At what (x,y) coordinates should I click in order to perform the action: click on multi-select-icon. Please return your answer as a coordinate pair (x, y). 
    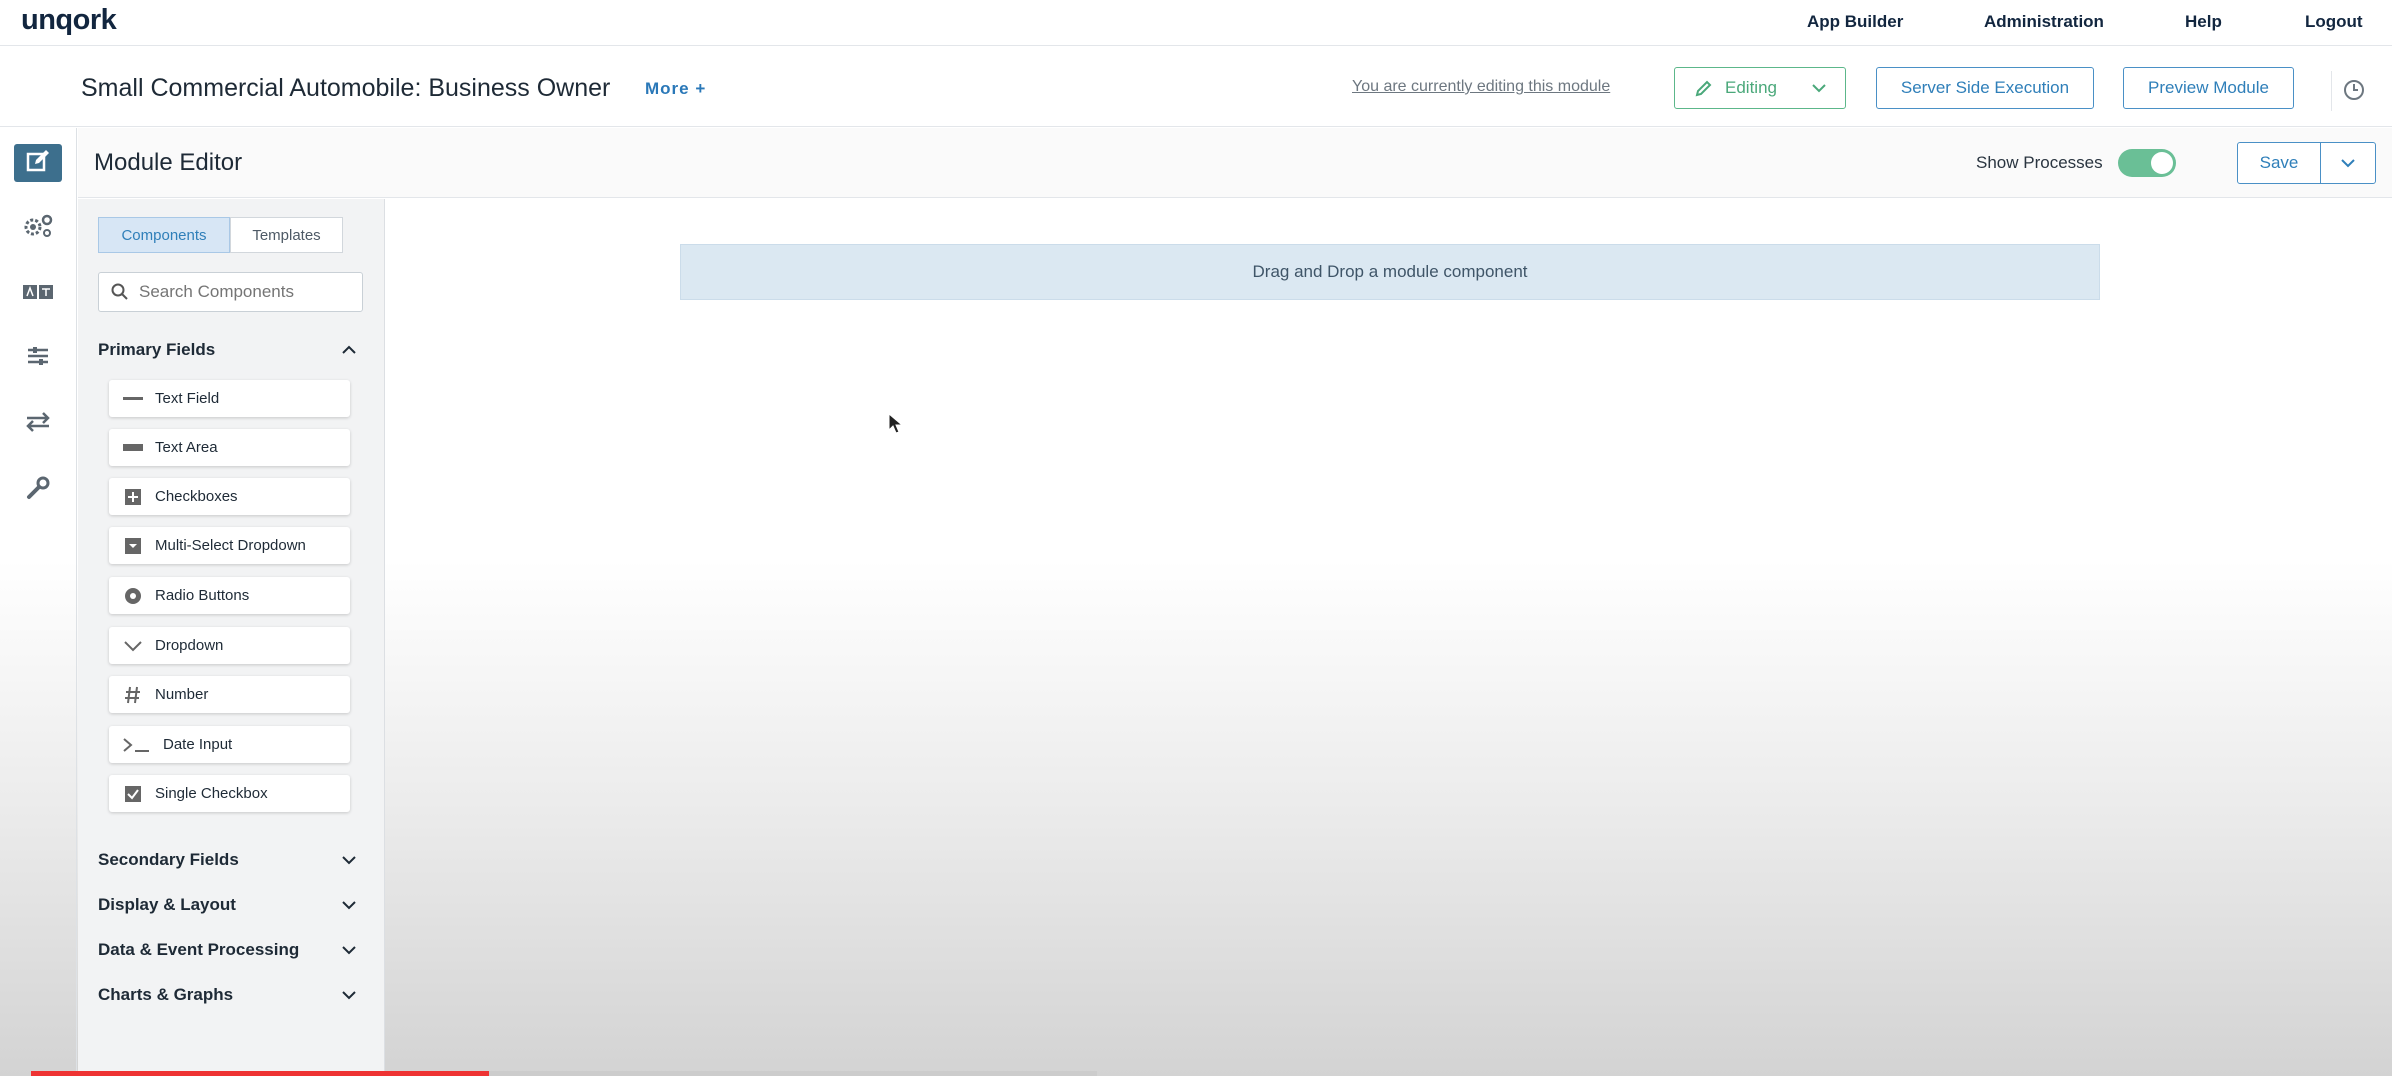
    Looking at the image, I should click on (133, 546).